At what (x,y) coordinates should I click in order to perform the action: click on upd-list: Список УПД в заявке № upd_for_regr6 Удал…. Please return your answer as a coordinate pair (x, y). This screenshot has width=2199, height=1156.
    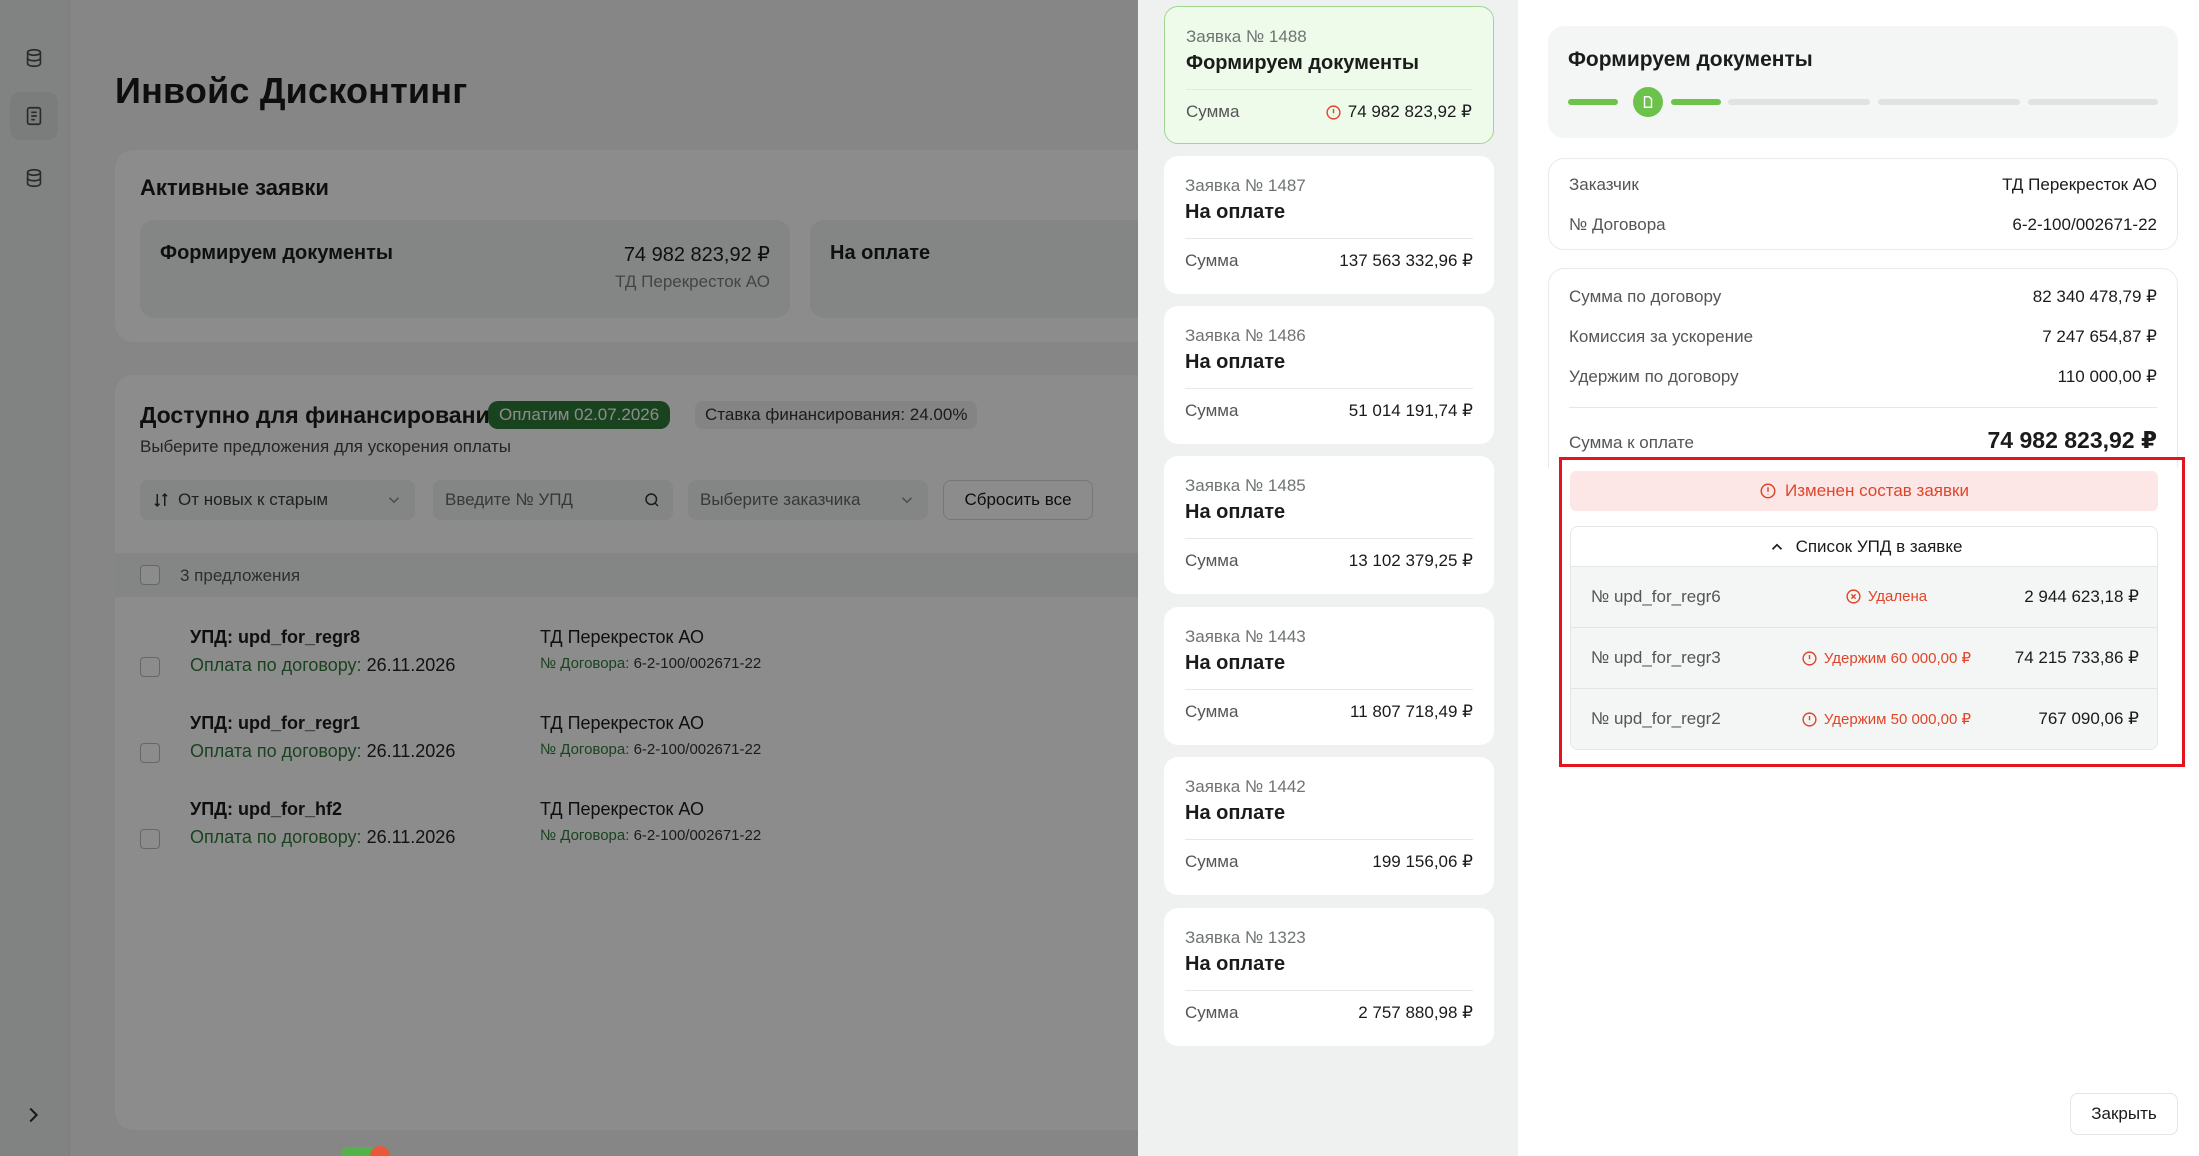
    Looking at the image, I should click on (1864, 638).